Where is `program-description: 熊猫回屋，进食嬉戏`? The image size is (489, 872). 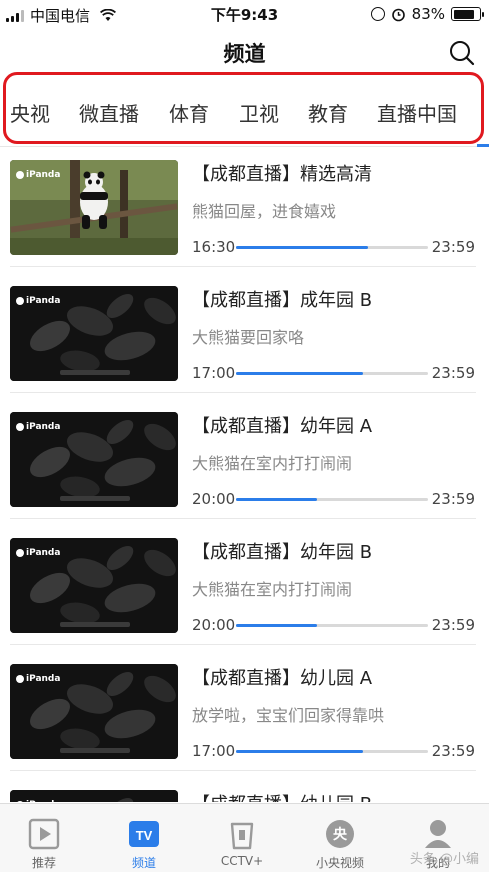 program-description: 熊猫回屋，进食嬉戏 is located at coordinates (264, 211).